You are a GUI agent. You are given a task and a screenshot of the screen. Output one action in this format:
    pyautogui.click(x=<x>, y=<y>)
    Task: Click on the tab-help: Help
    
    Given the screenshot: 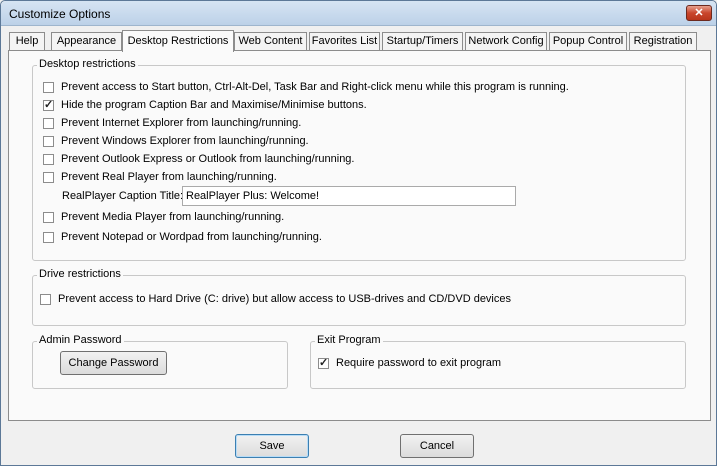 What is the action you would take?
    pyautogui.click(x=27, y=41)
    